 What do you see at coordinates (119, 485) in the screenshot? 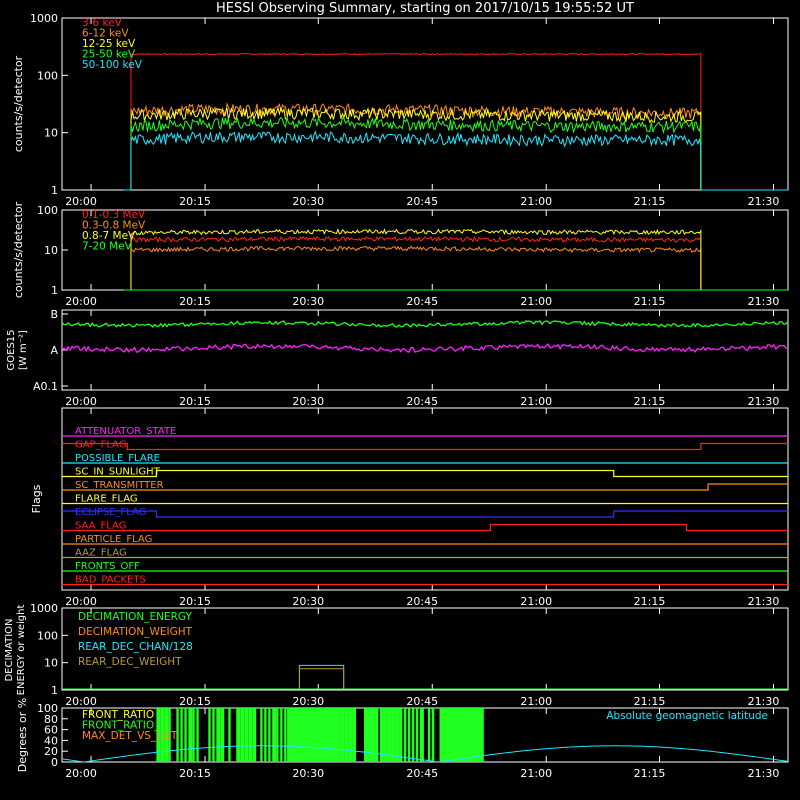
I see `flag-label: SC_TRANSMITTER` at bounding box center [119, 485].